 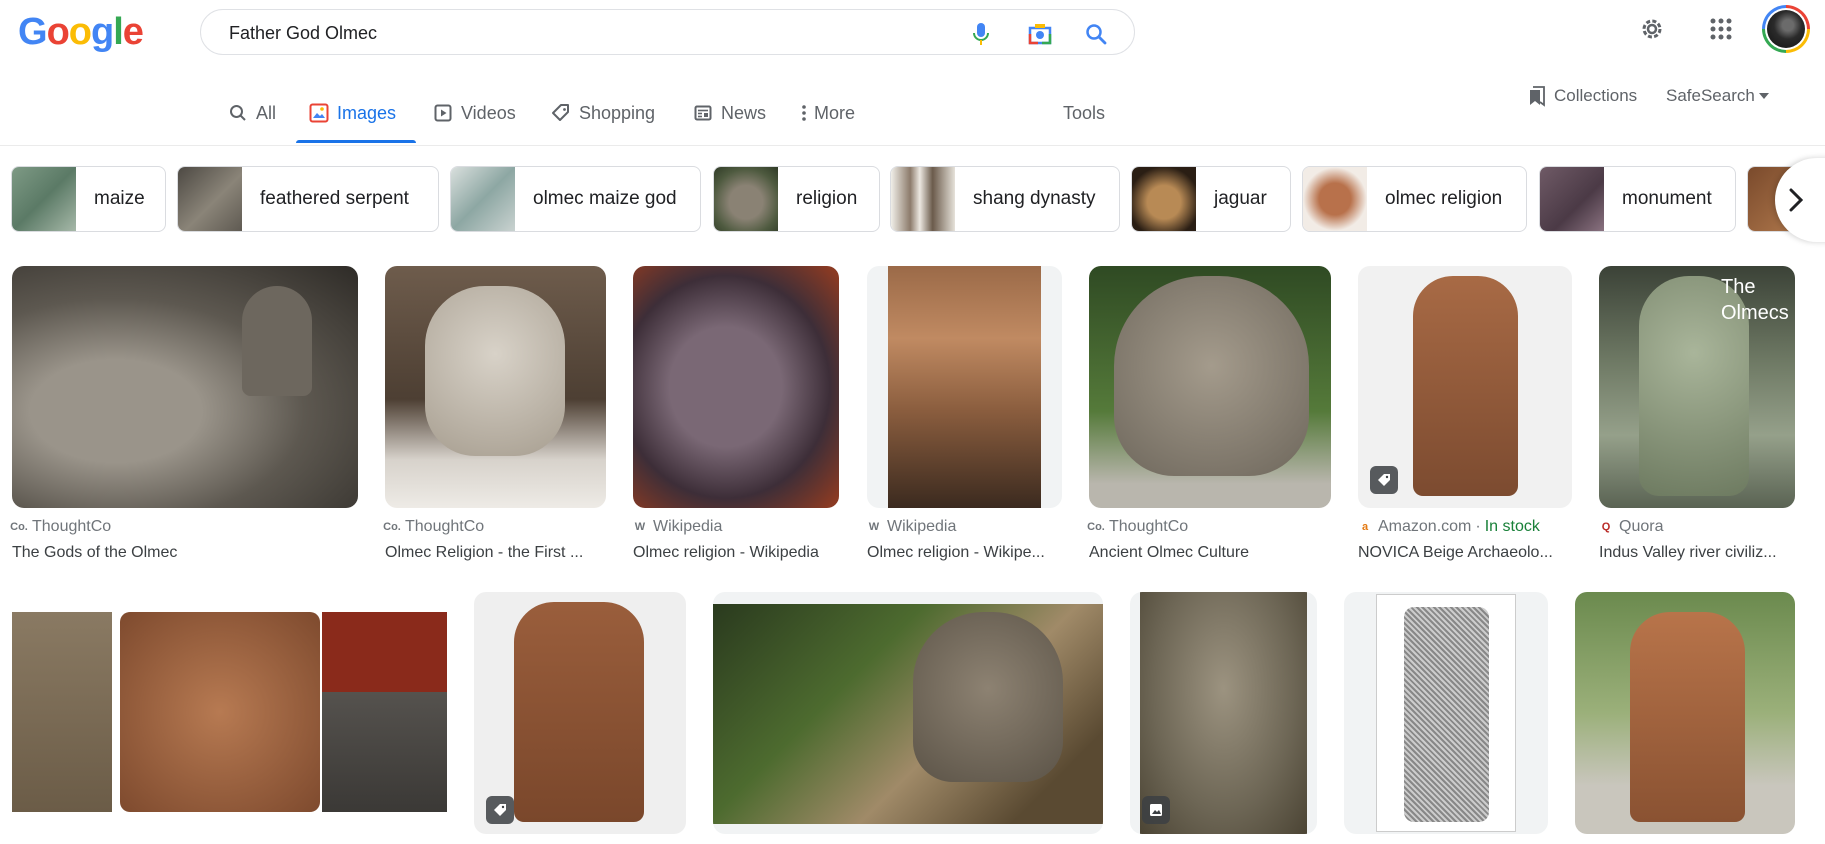 I want to click on tab-images: Images, so click(x=352, y=113).